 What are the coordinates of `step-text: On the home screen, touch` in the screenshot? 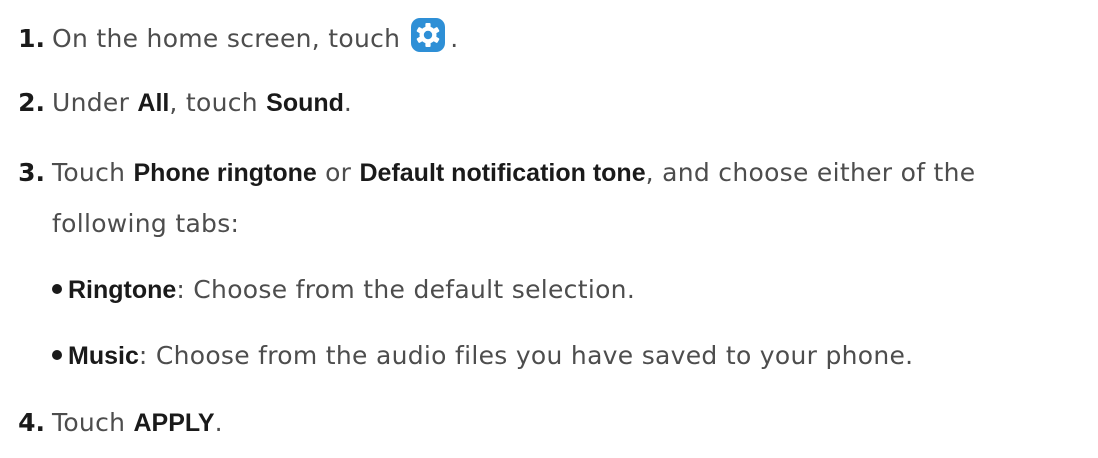 It's located at (226, 38).